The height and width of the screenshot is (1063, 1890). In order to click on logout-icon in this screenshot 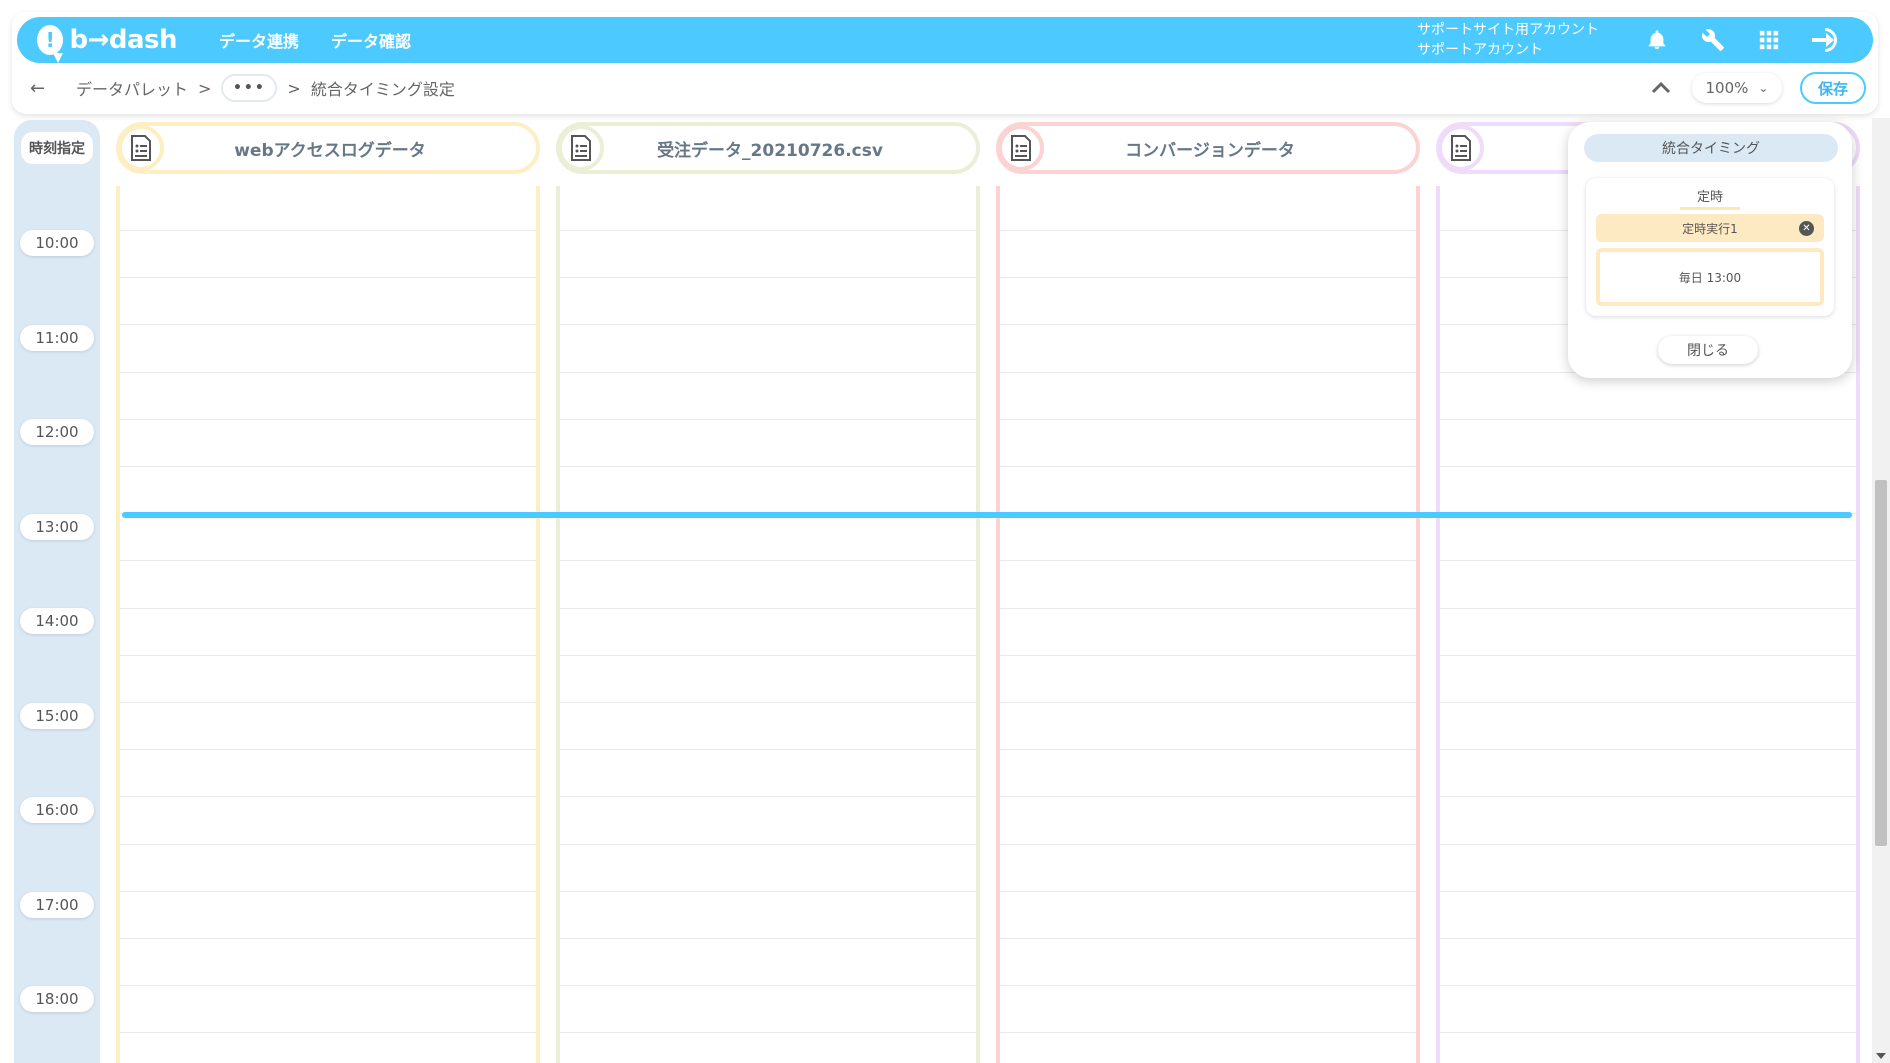, I will do `click(1825, 40)`.